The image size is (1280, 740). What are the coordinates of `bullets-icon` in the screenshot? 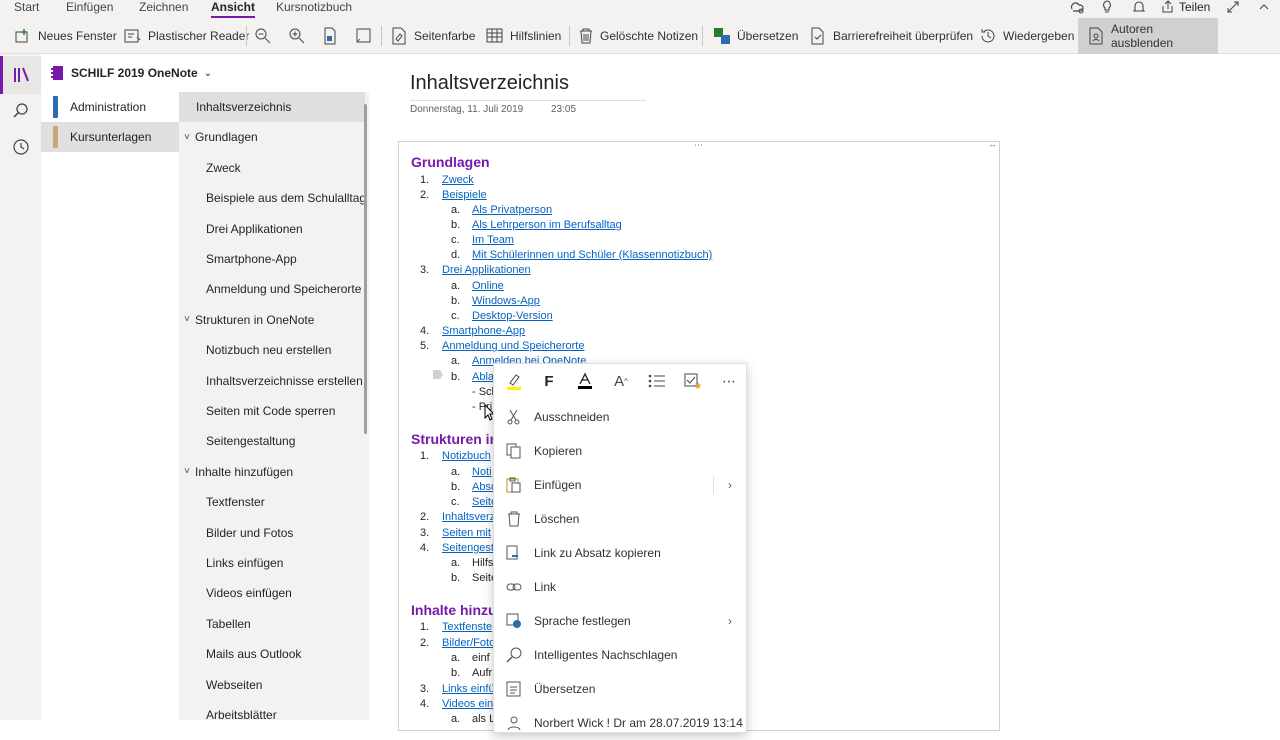 It's located at (657, 381).